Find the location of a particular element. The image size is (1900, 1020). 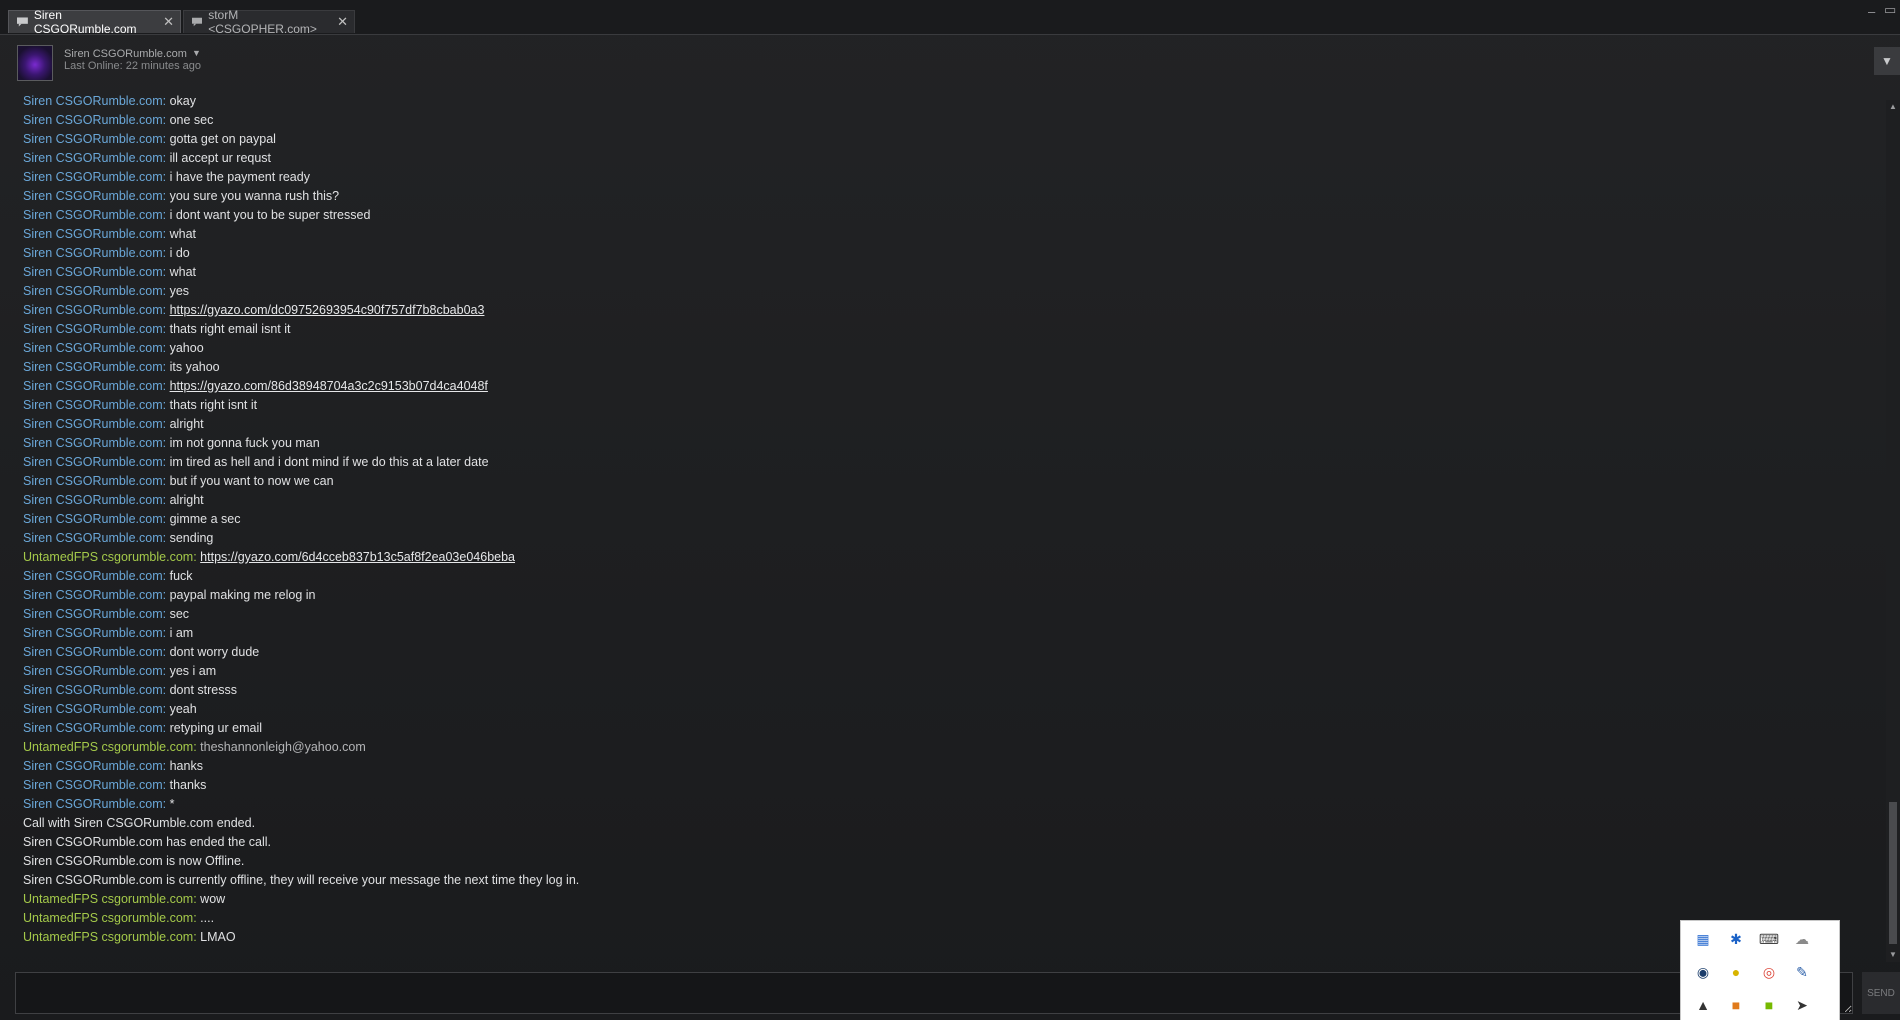

steam-icon: ◉ is located at coordinates (1703, 972).